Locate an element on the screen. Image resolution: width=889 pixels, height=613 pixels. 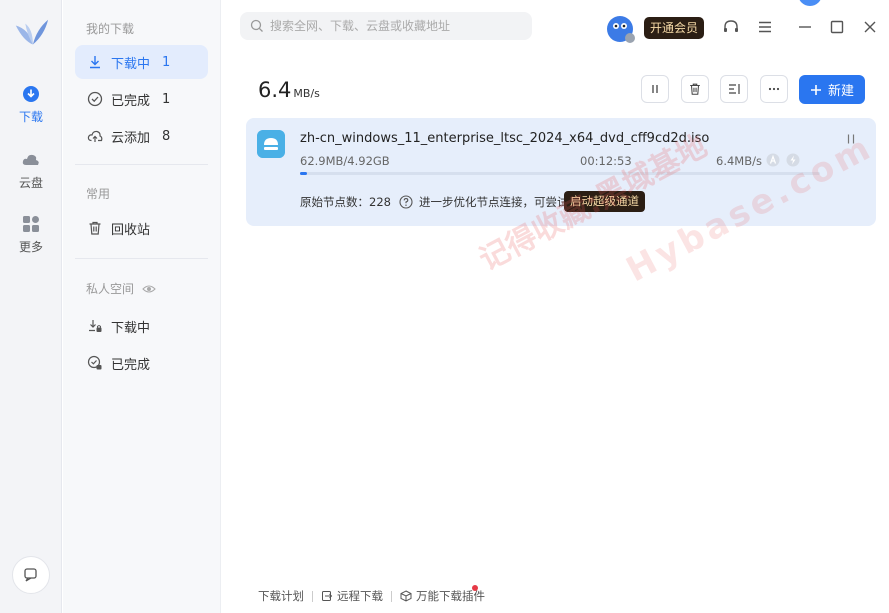
feedback-button is located at coordinates (31, 575).